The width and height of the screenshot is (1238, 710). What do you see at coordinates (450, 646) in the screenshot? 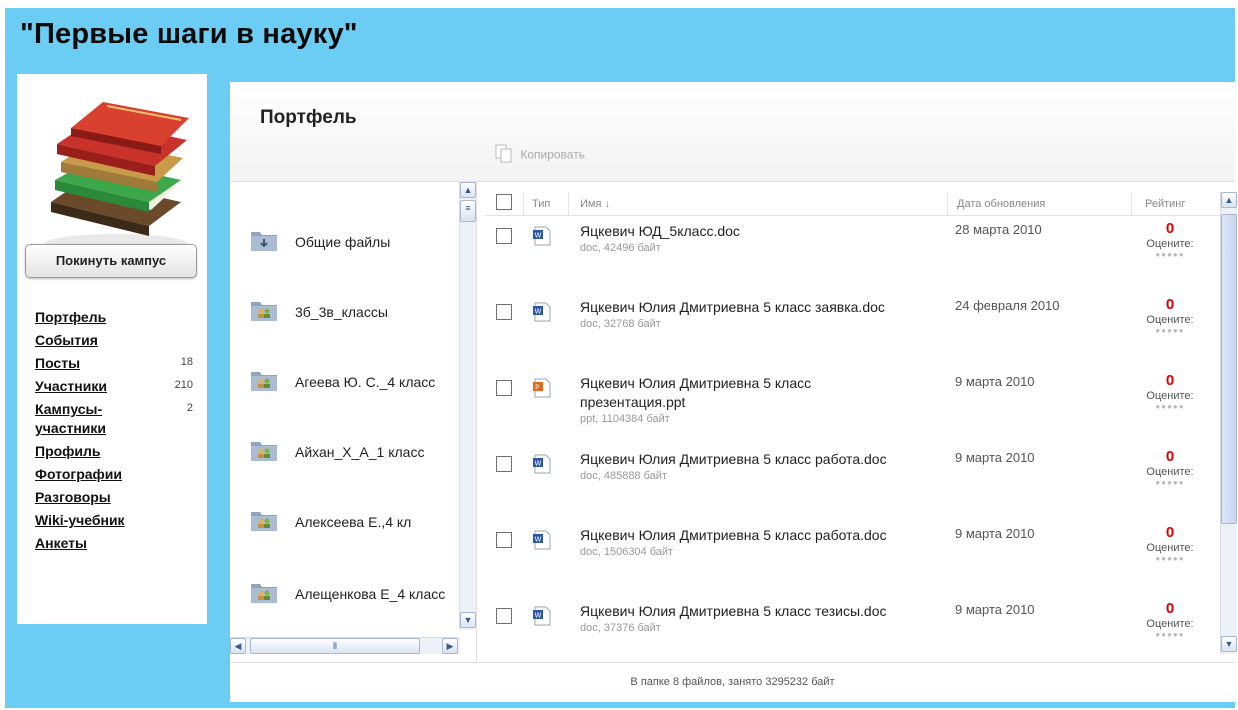
I see `scroll-right-icon: ▶` at bounding box center [450, 646].